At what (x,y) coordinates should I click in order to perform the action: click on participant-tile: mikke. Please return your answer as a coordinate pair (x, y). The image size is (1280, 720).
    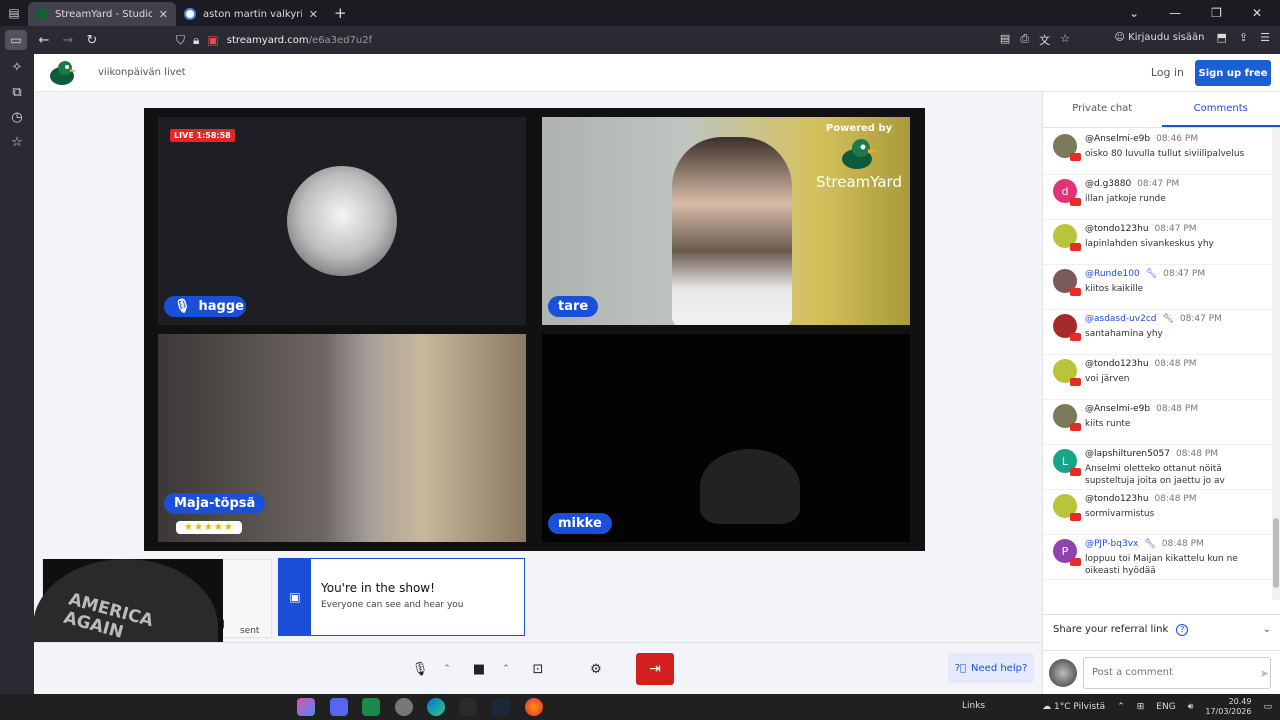
    Looking at the image, I should click on (726, 438).